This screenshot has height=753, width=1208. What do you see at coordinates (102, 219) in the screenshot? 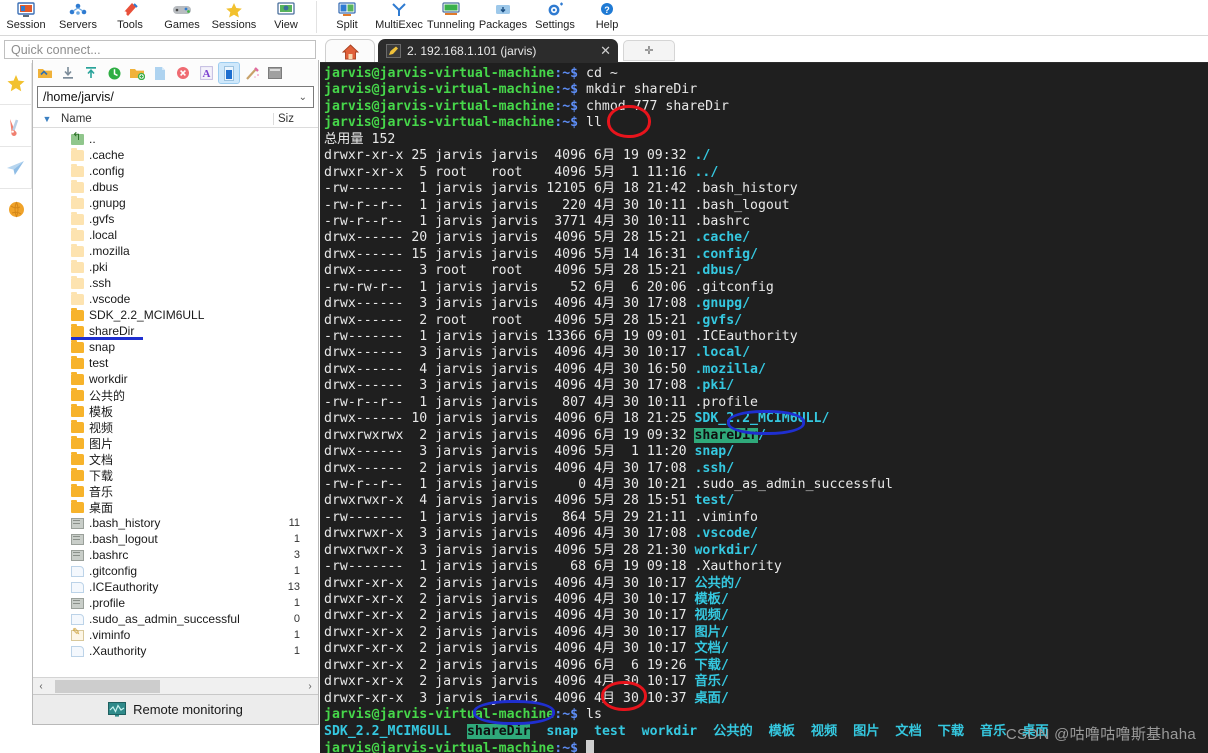
I see `file-name: .gvfs` at bounding box center [102, 219].